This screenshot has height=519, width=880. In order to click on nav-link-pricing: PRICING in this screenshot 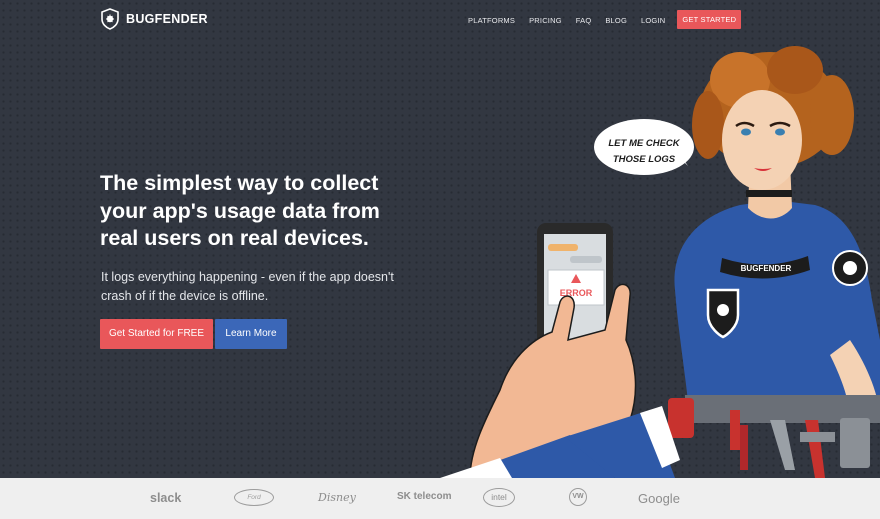, I will do `click(545, 20)`.